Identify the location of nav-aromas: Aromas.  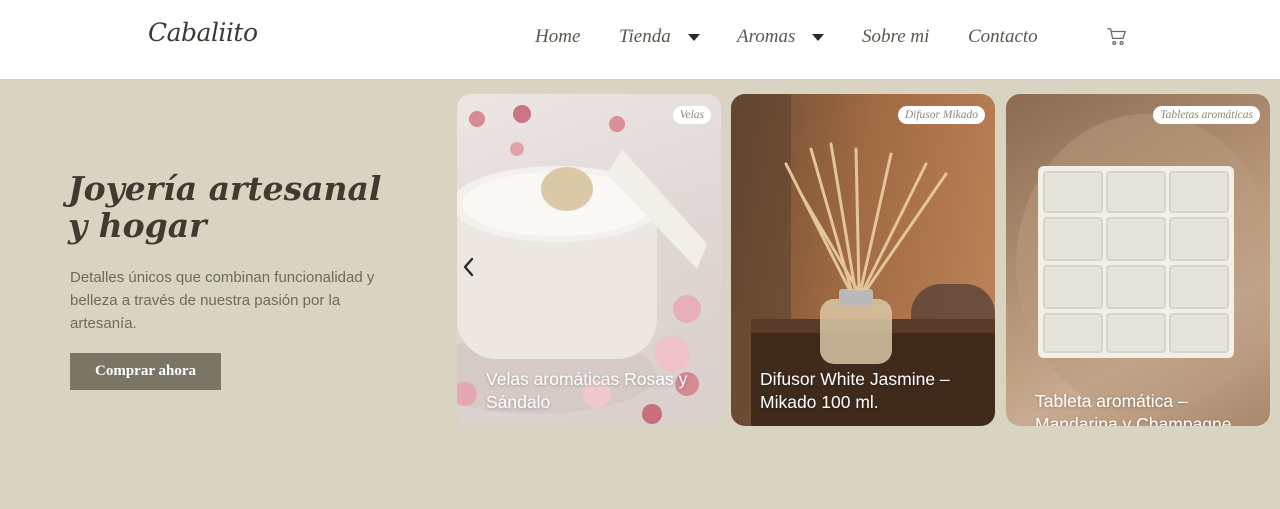
(781, 37).